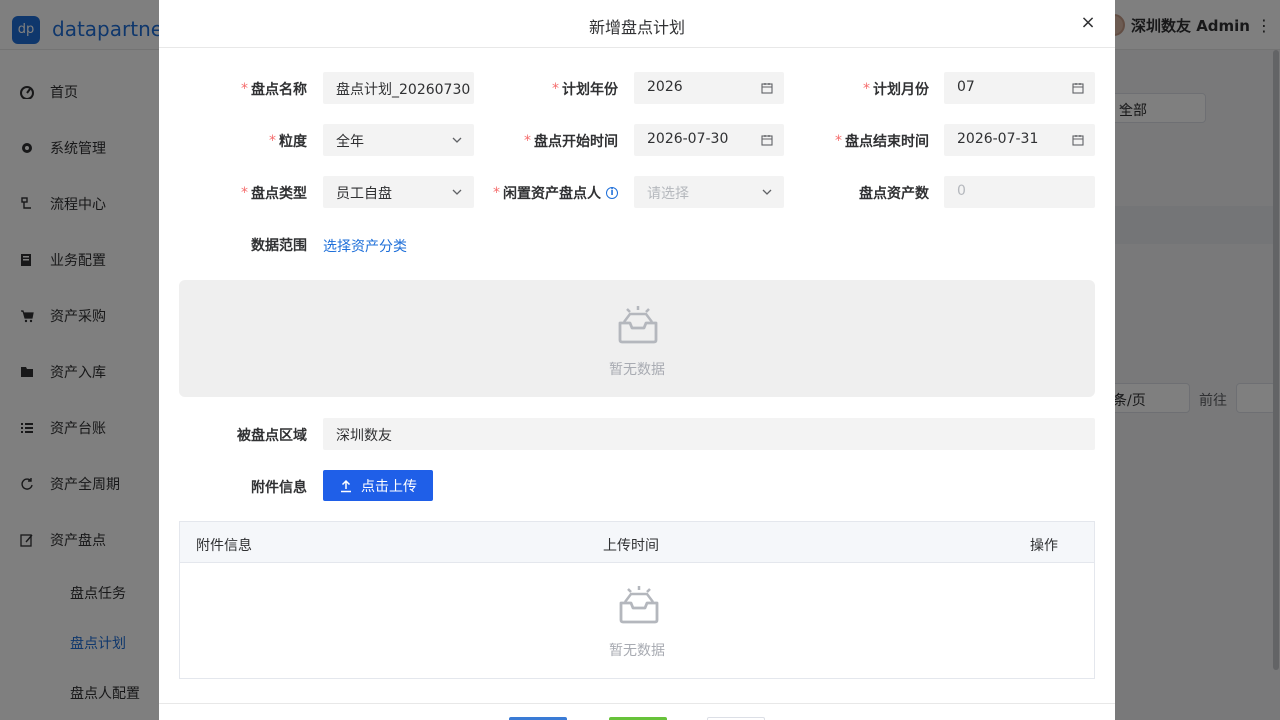 The image size is (1280, 720). Describe the element at coordinates (637, 651) in the screenshot. I see `table-empty-text: 暂无数据` at that location.